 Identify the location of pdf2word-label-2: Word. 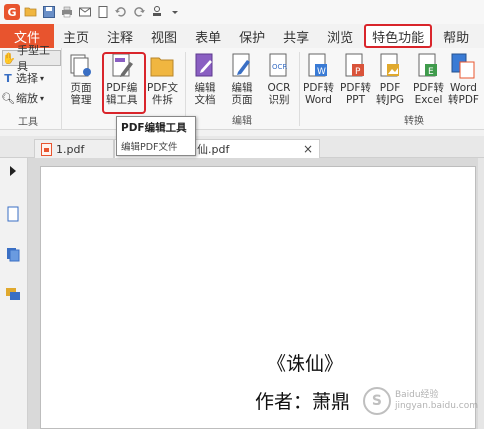
(318, 100).